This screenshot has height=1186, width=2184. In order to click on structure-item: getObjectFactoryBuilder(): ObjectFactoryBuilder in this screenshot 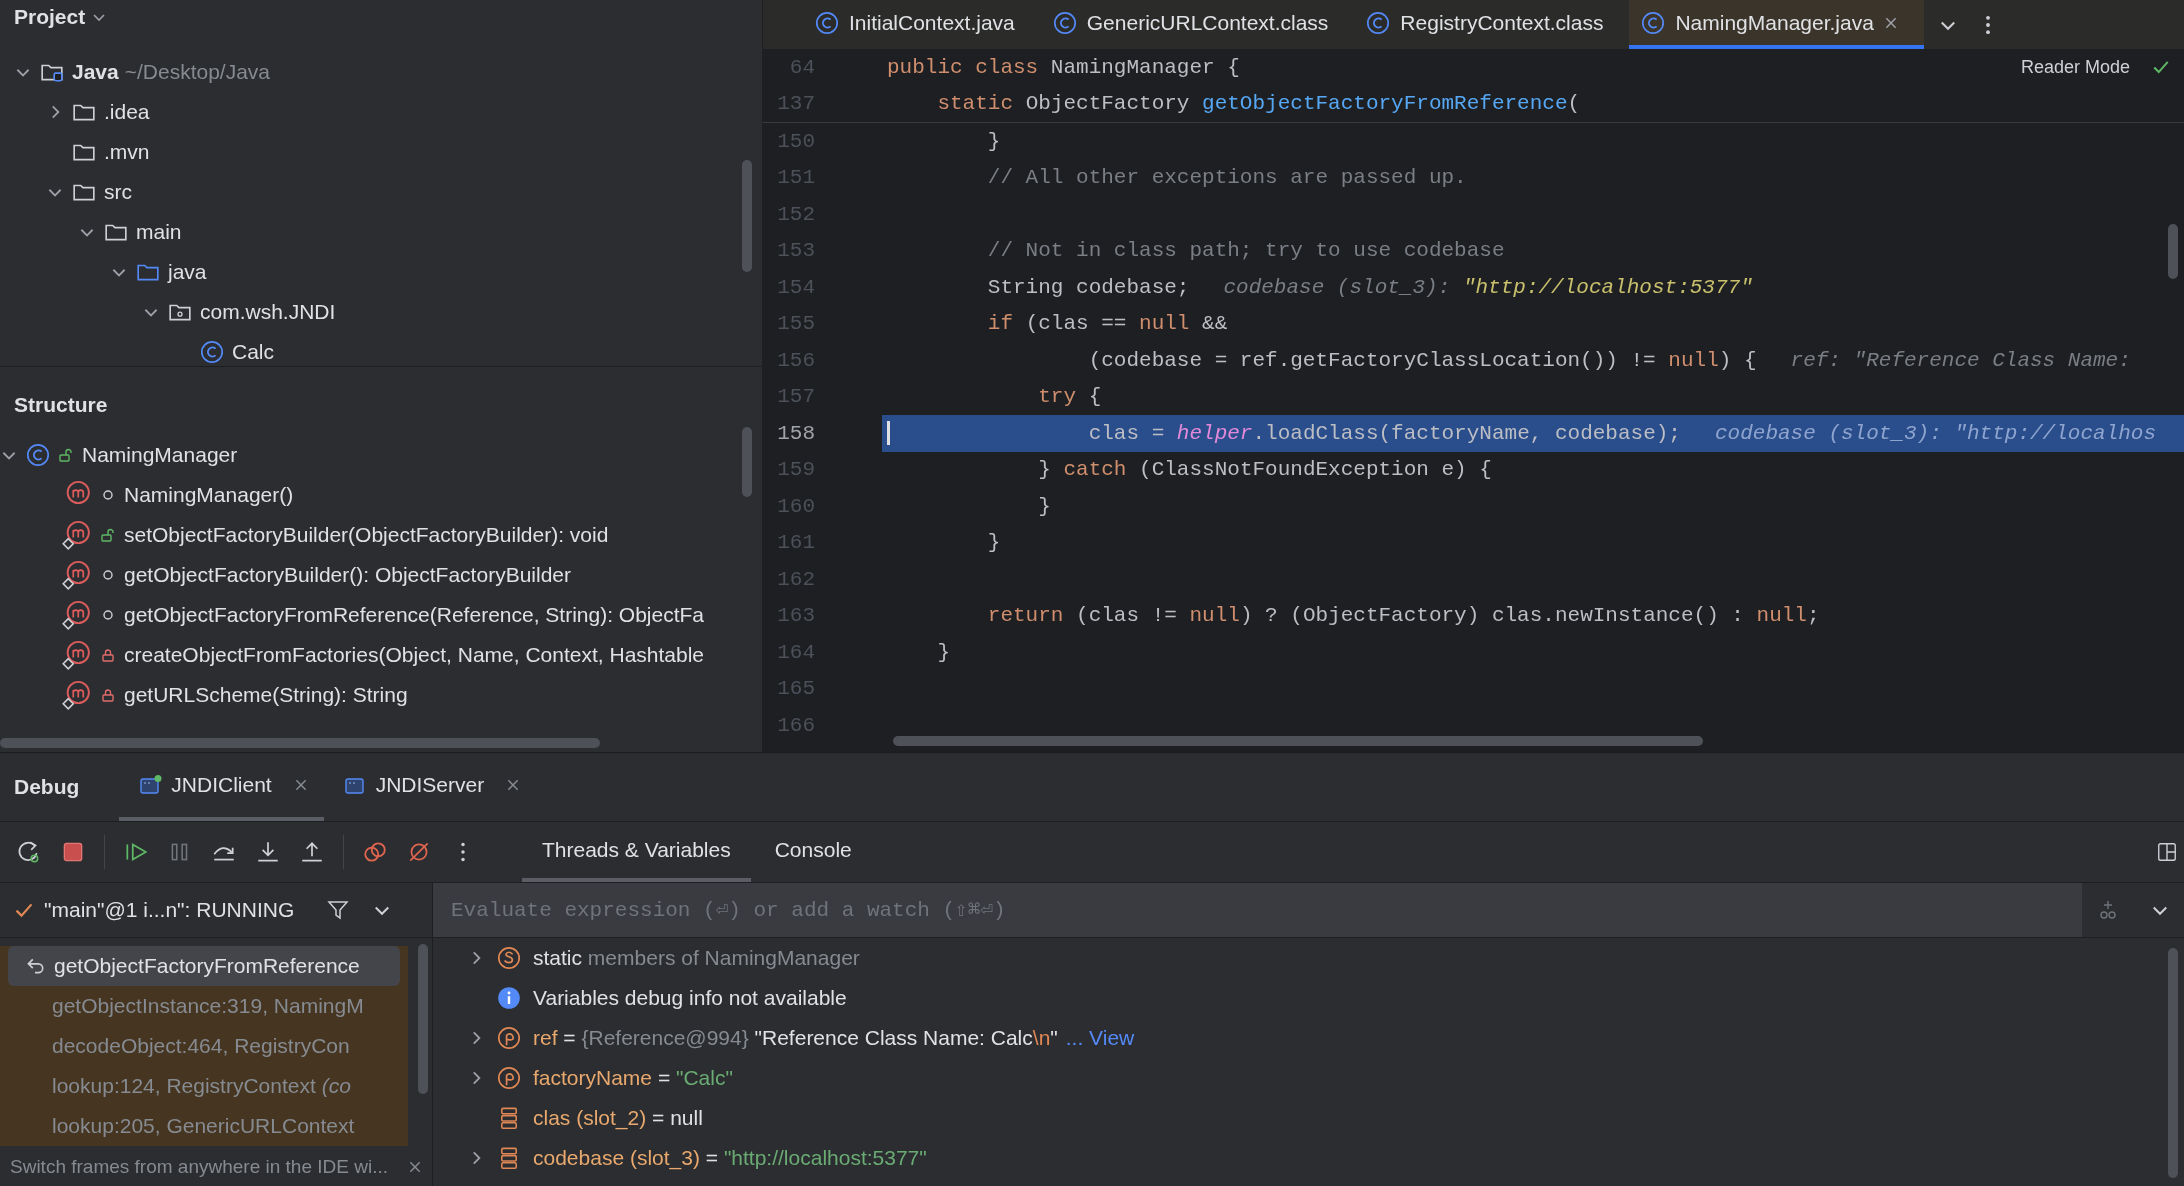, I will do `click(347, 575)`.